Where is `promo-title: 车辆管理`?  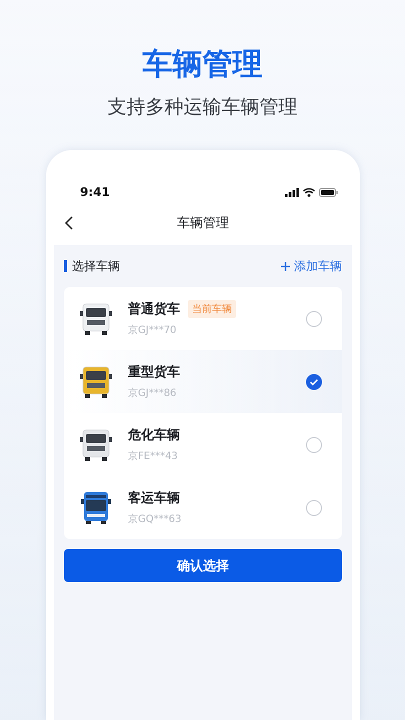 promo-title: 车辆管理 is located at coordinates (202, 65).